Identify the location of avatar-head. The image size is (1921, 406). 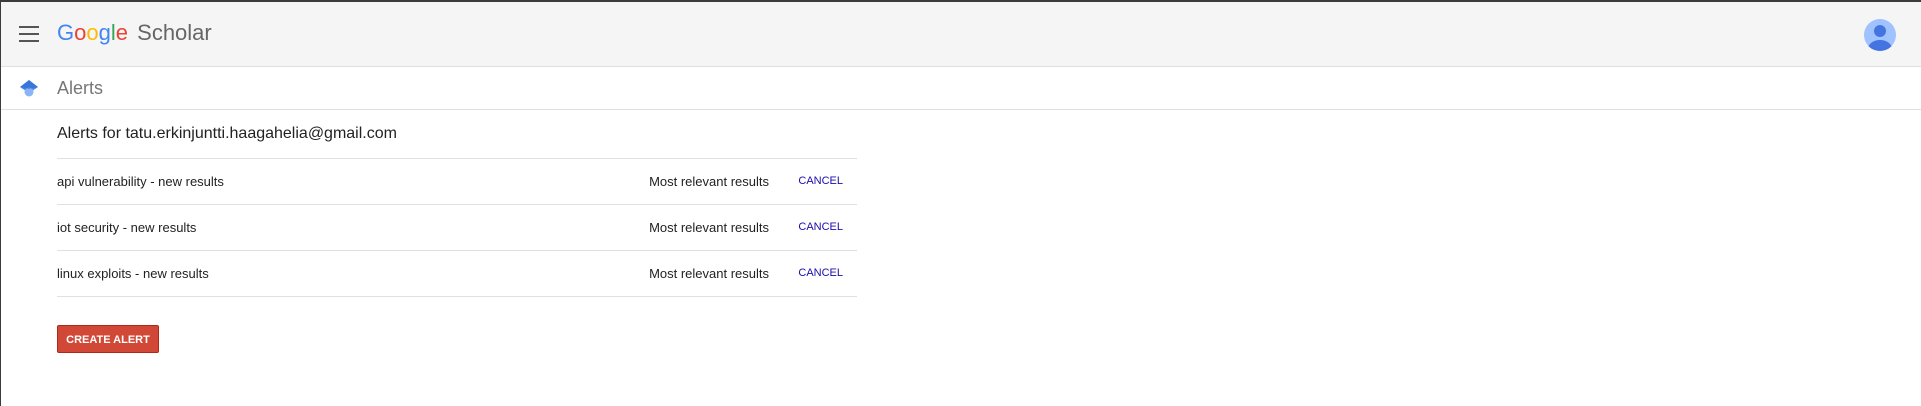
(1880, 31).